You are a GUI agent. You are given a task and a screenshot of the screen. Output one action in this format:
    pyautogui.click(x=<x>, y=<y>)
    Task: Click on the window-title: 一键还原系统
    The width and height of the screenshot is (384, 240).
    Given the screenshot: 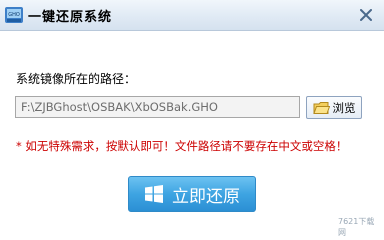 What is the action you would take?
    pyautogui.click(x=70, y=17)
    